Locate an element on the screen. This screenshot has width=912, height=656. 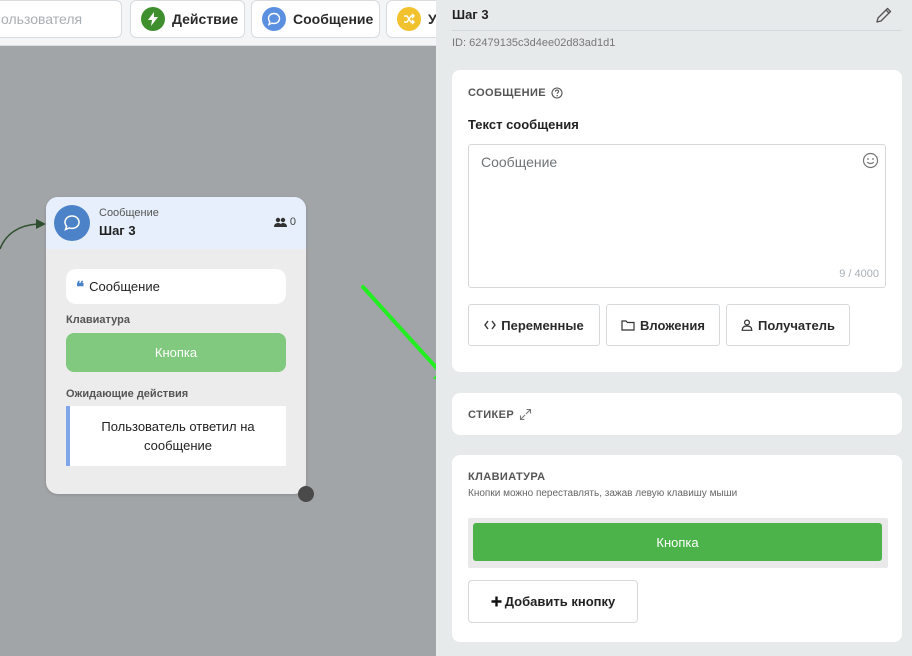
help-icon is located at coordinates (557, 93).